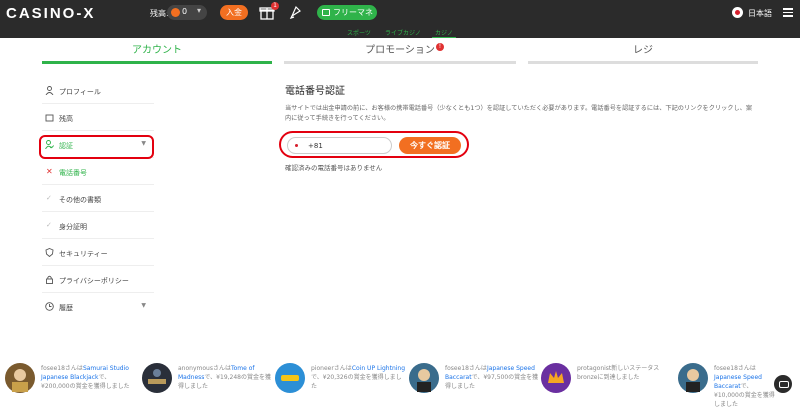  I want to click on logo: CASINO-X, so click(50, 13).